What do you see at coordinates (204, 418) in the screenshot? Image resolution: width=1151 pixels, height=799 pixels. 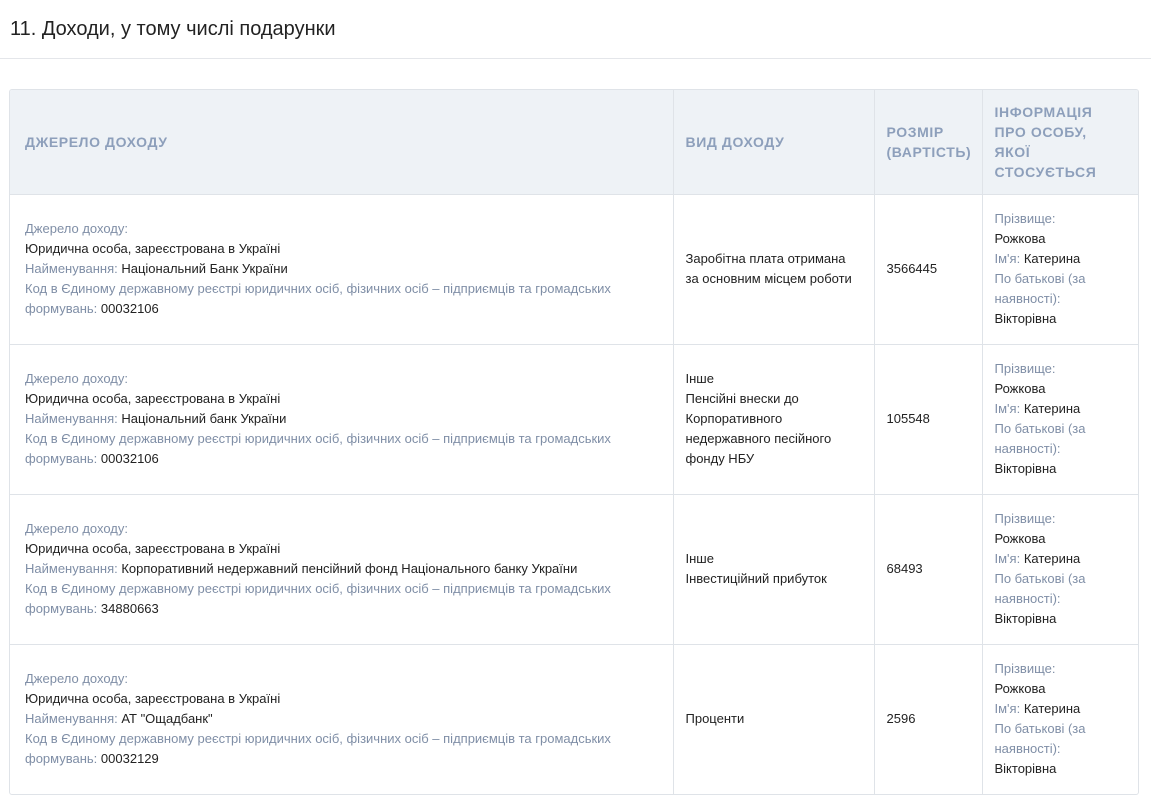 I see `entity-name: Національний банк України` at bounding box center [204, 418].